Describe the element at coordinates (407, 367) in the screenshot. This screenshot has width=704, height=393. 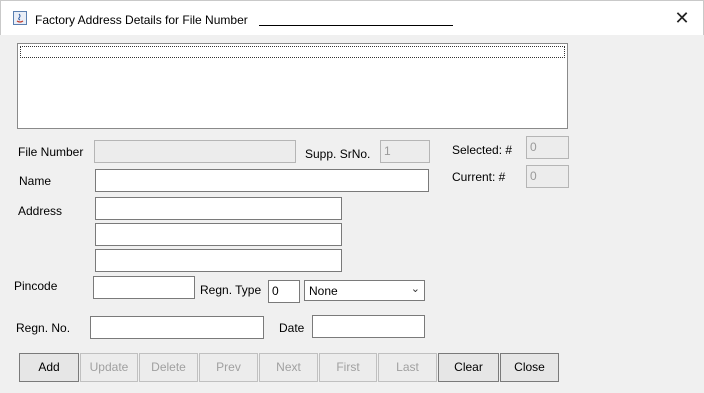
I see `last-button: Last` at that location.